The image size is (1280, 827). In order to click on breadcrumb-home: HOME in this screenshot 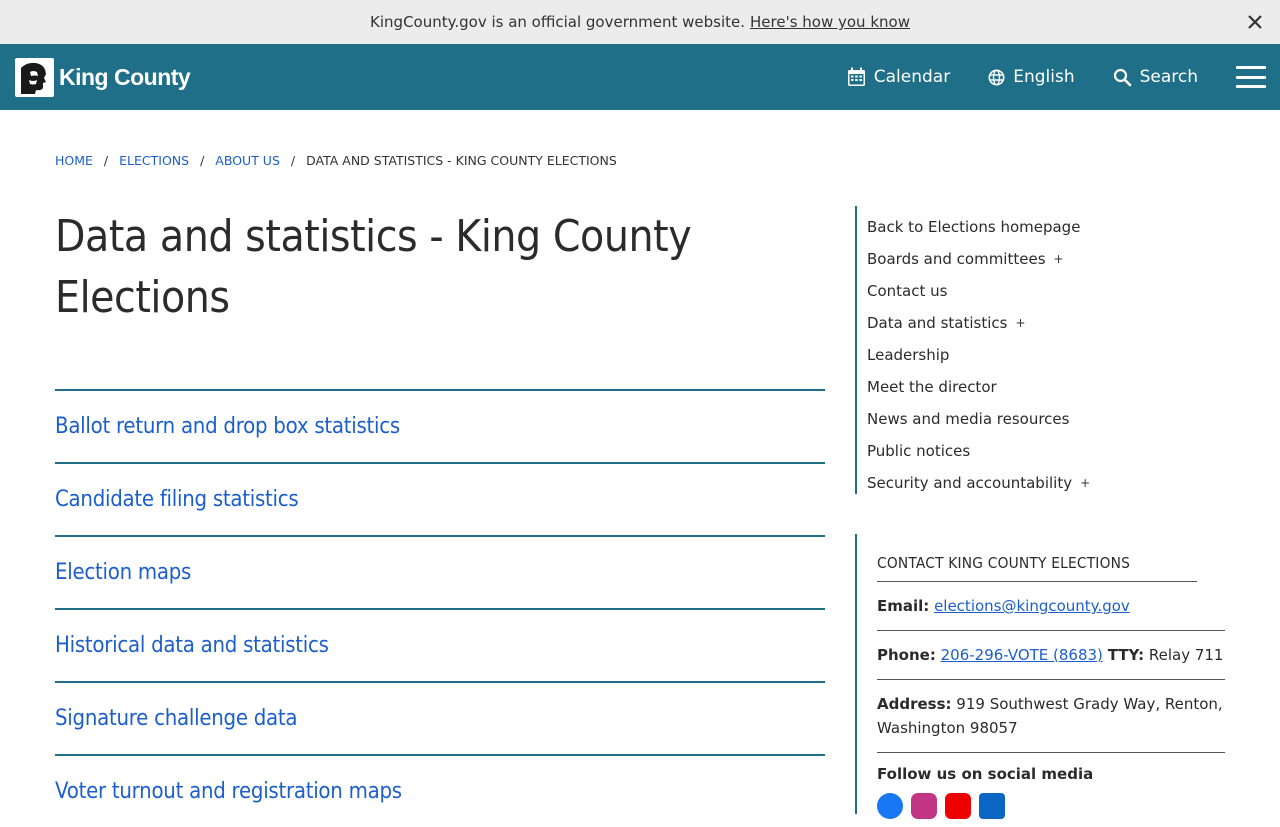, I will do `click(74, 160)`.